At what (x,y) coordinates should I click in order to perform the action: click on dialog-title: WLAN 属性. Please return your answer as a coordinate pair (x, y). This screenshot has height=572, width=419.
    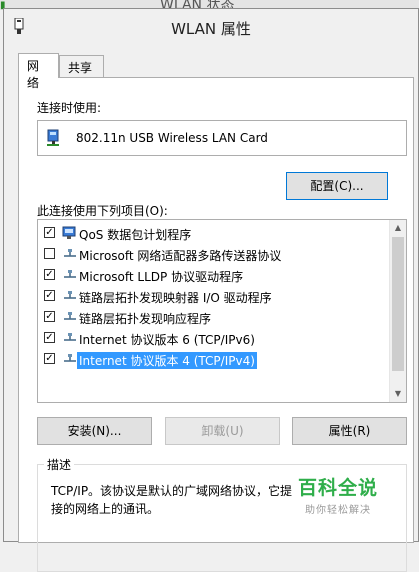
    Looking at the image, I should click on (211, 29).